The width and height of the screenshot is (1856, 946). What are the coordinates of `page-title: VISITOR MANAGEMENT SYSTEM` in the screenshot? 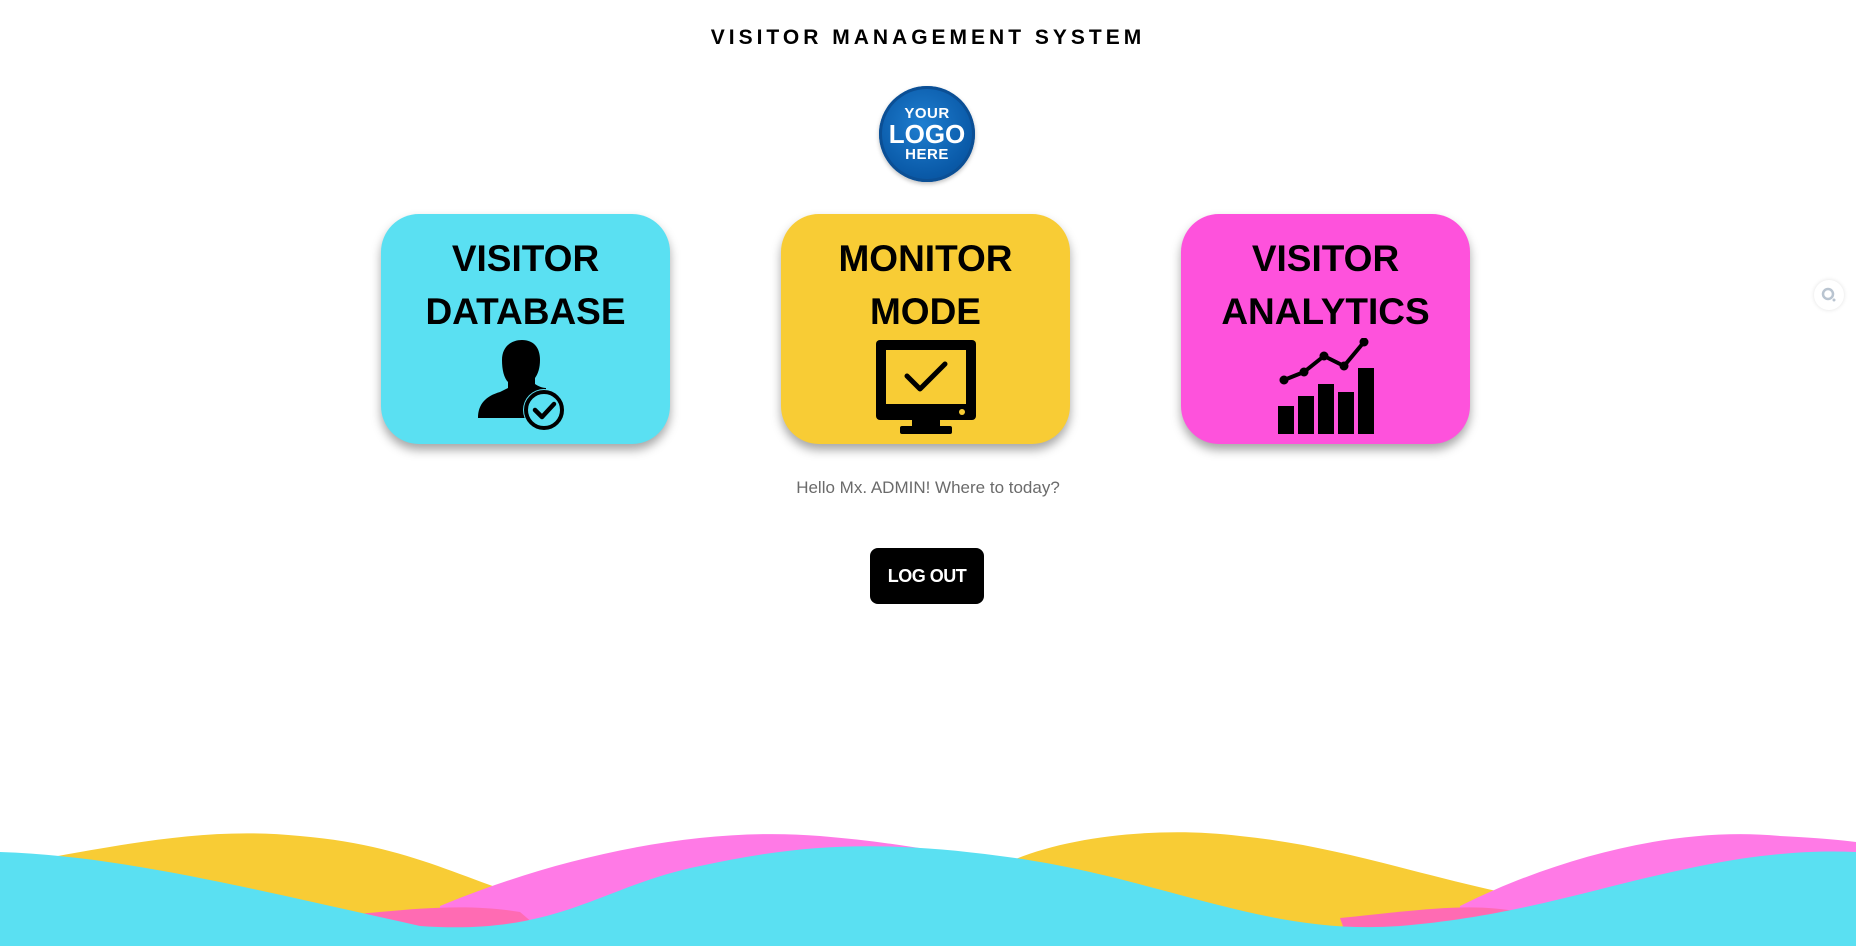 It's located at (928, 37).